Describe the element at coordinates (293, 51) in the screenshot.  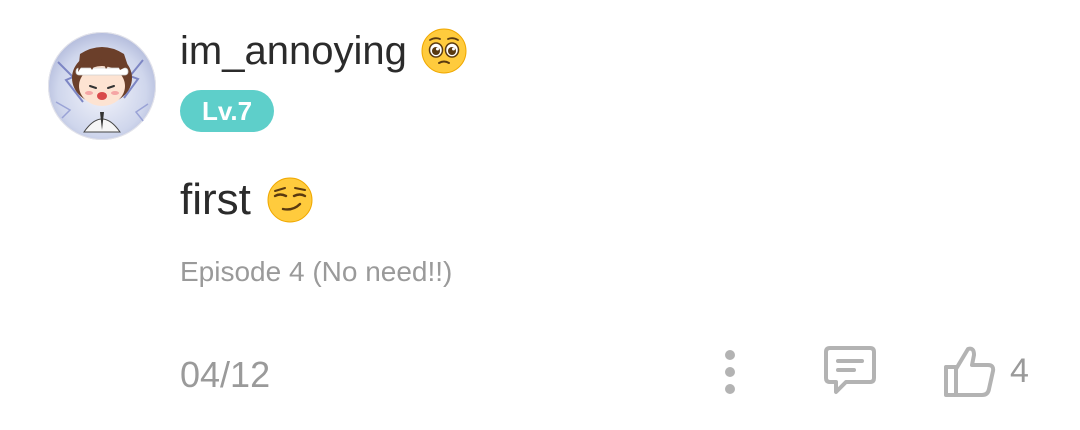
I see `username: im_annoying` at that location.